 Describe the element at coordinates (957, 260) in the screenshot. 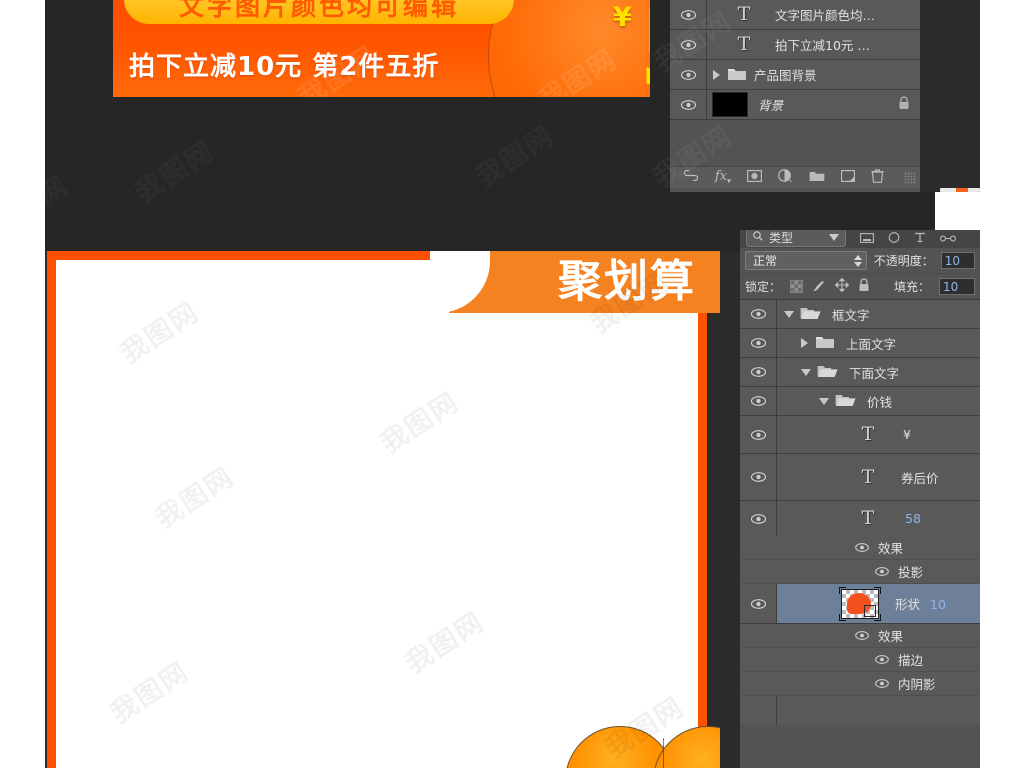

I see `opacity-input: 10` at that location.